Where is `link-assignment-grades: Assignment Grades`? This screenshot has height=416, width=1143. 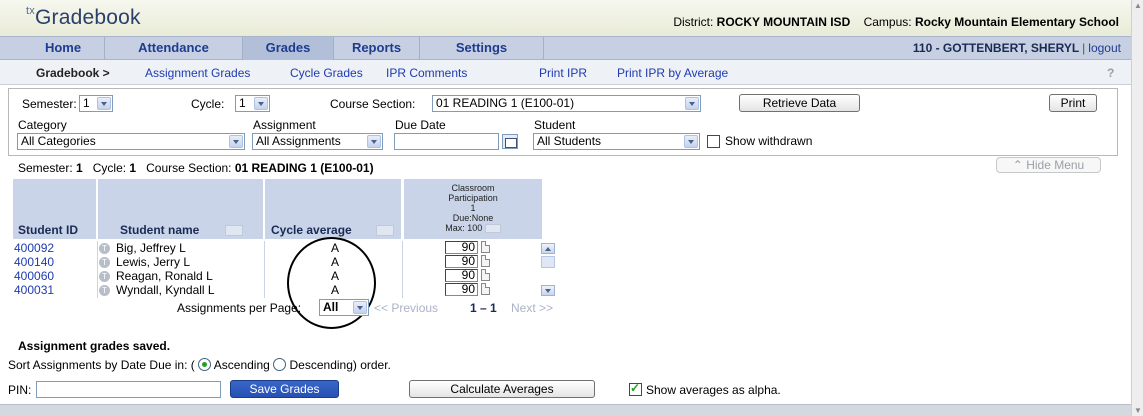
link-assignment-grades: Assignment Grades is located at coordinates (197, 73).